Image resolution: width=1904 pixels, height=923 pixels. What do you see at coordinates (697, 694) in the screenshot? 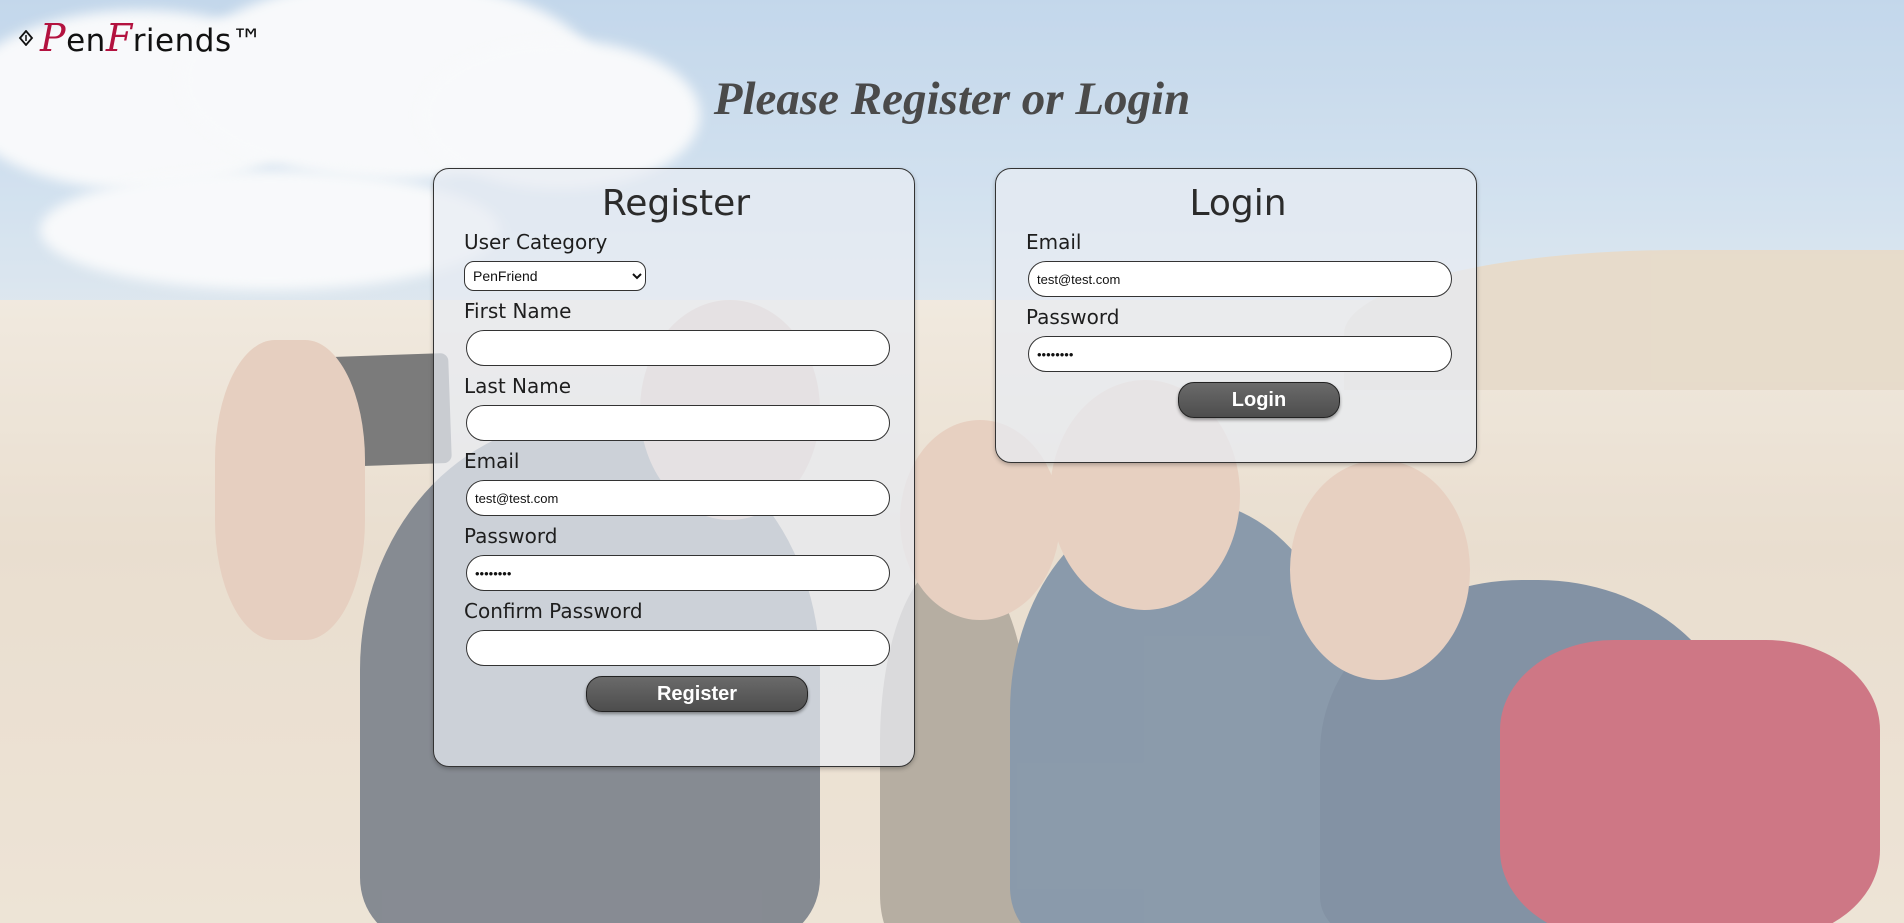
I see `register-button: Register` at bounding box center [697, 694].